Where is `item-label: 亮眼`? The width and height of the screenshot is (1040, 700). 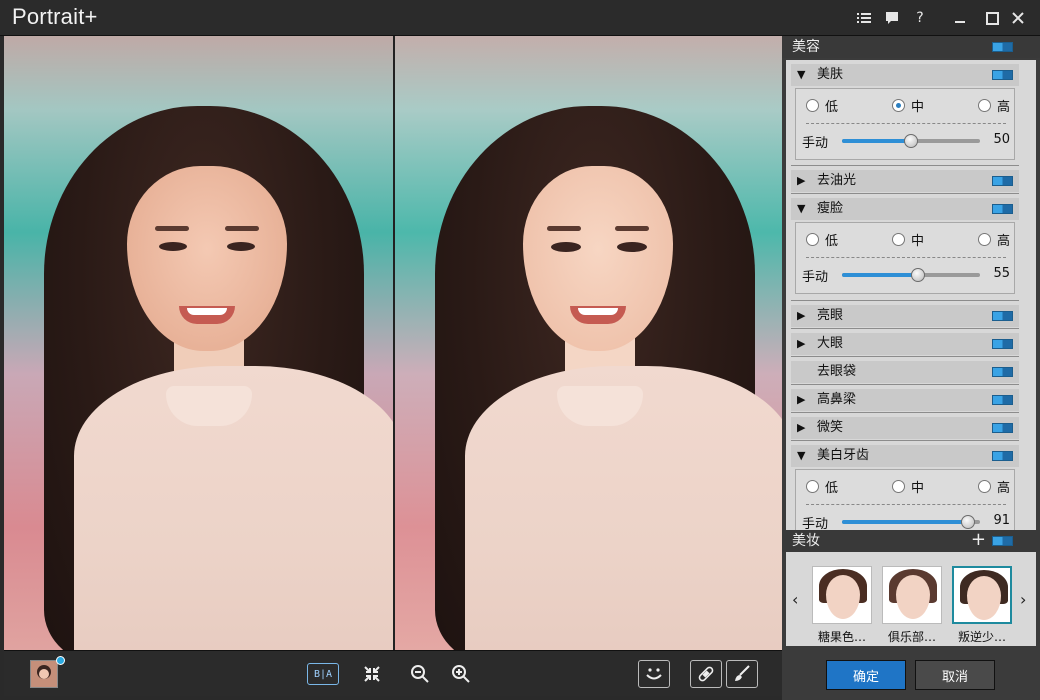
item-label: 亮眼 is located at coordinates (830, 315).